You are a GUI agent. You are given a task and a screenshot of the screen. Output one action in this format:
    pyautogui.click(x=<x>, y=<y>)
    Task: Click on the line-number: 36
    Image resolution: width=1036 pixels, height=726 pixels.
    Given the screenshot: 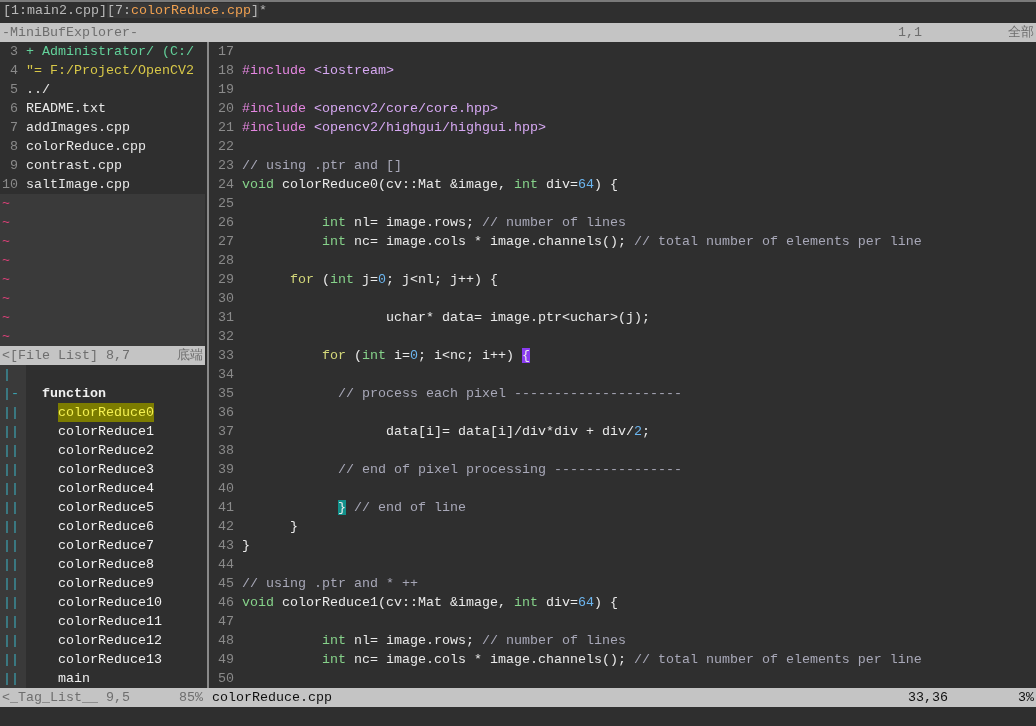 What is the action you would take?
    pyautogui.click(x=226, y=413)
    